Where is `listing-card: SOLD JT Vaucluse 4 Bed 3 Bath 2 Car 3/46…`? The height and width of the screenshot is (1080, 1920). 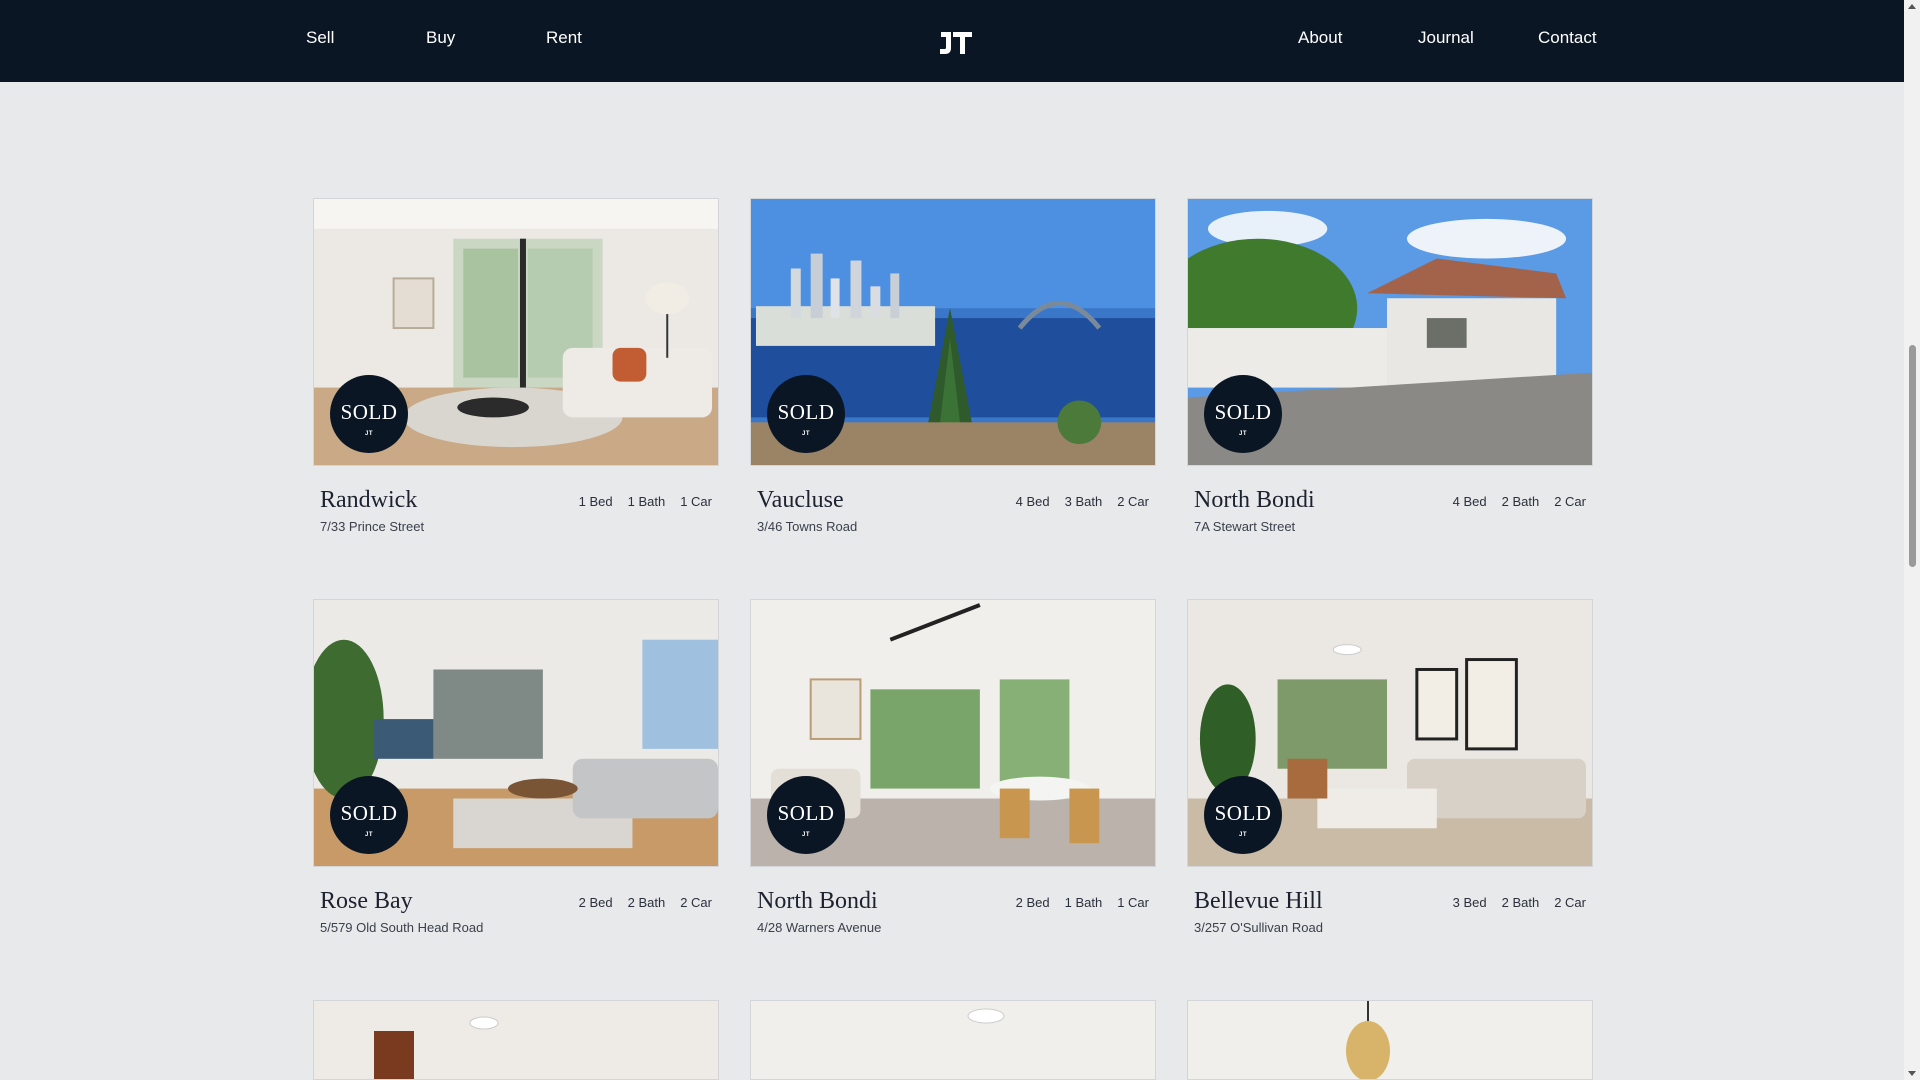
listing-card: SOLD JT Vaucluse 4 Bed 3 Bath 2 Car 3/46… is located at coordinates (953, 366).